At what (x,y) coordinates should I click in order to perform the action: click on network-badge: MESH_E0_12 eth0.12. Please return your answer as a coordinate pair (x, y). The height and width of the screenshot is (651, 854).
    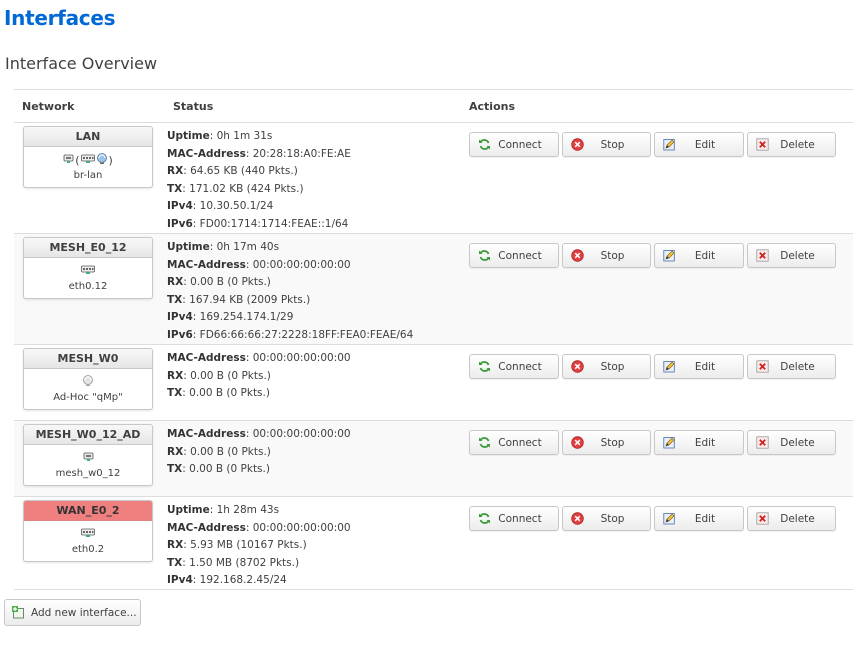
    Looking at the image, I should click on (88, 268).